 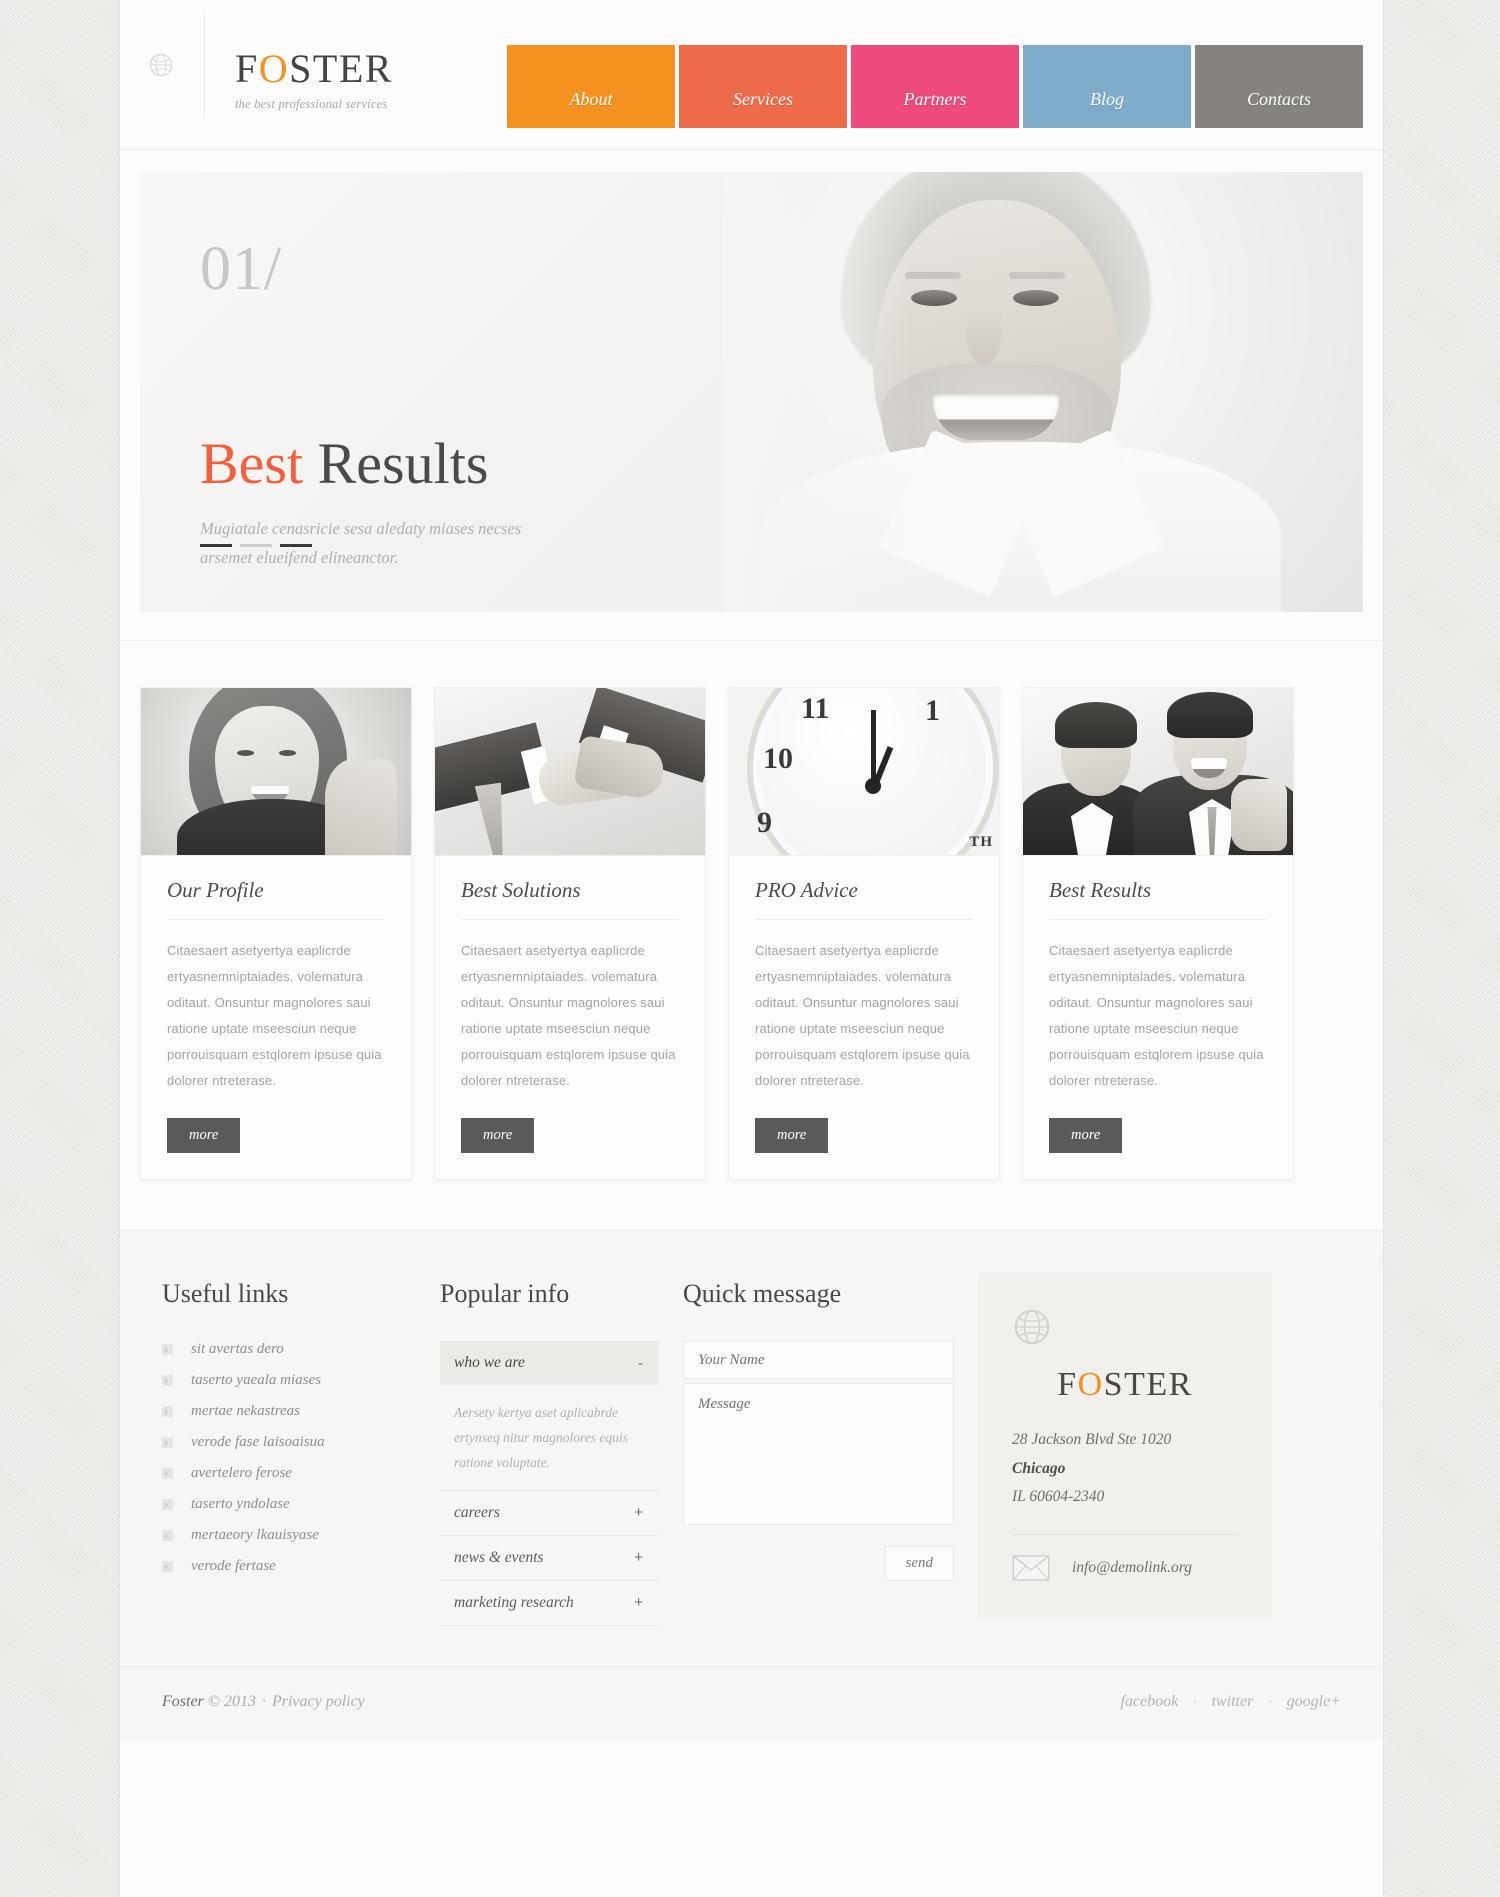 I want to click on hero-photo, so click(x=1043, y=392).